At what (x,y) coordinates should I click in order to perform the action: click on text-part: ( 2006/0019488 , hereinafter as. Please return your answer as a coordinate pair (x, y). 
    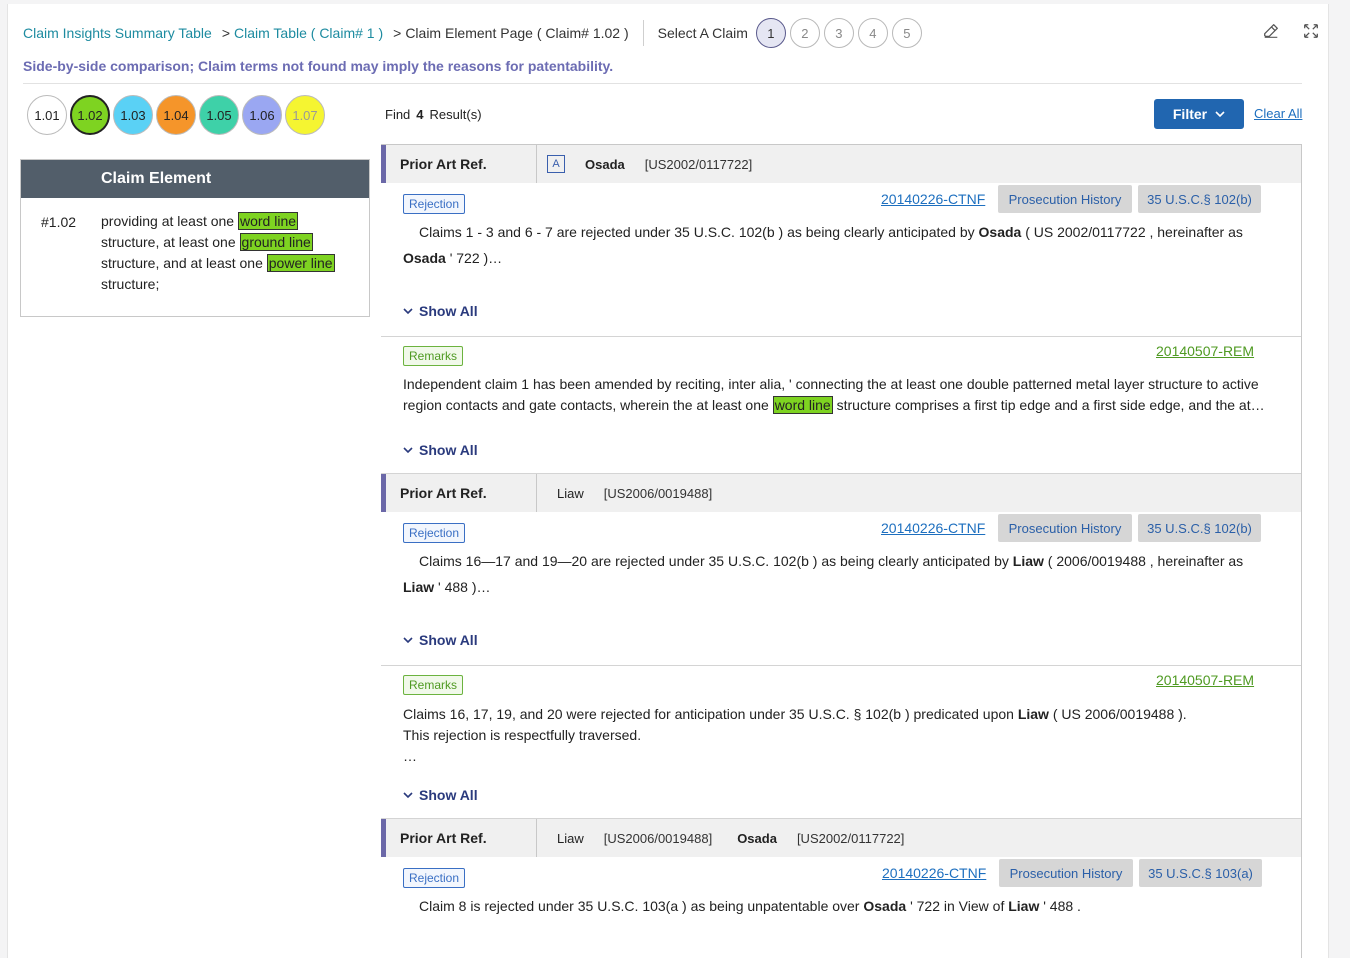
    Looking at the image, I should click on (1143, 561).